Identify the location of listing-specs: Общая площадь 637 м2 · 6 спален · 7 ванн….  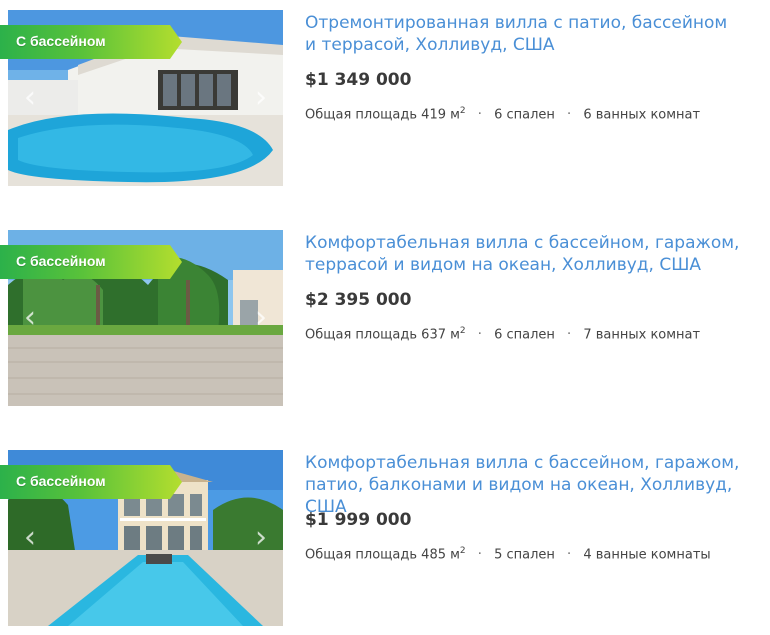
(502, 334).